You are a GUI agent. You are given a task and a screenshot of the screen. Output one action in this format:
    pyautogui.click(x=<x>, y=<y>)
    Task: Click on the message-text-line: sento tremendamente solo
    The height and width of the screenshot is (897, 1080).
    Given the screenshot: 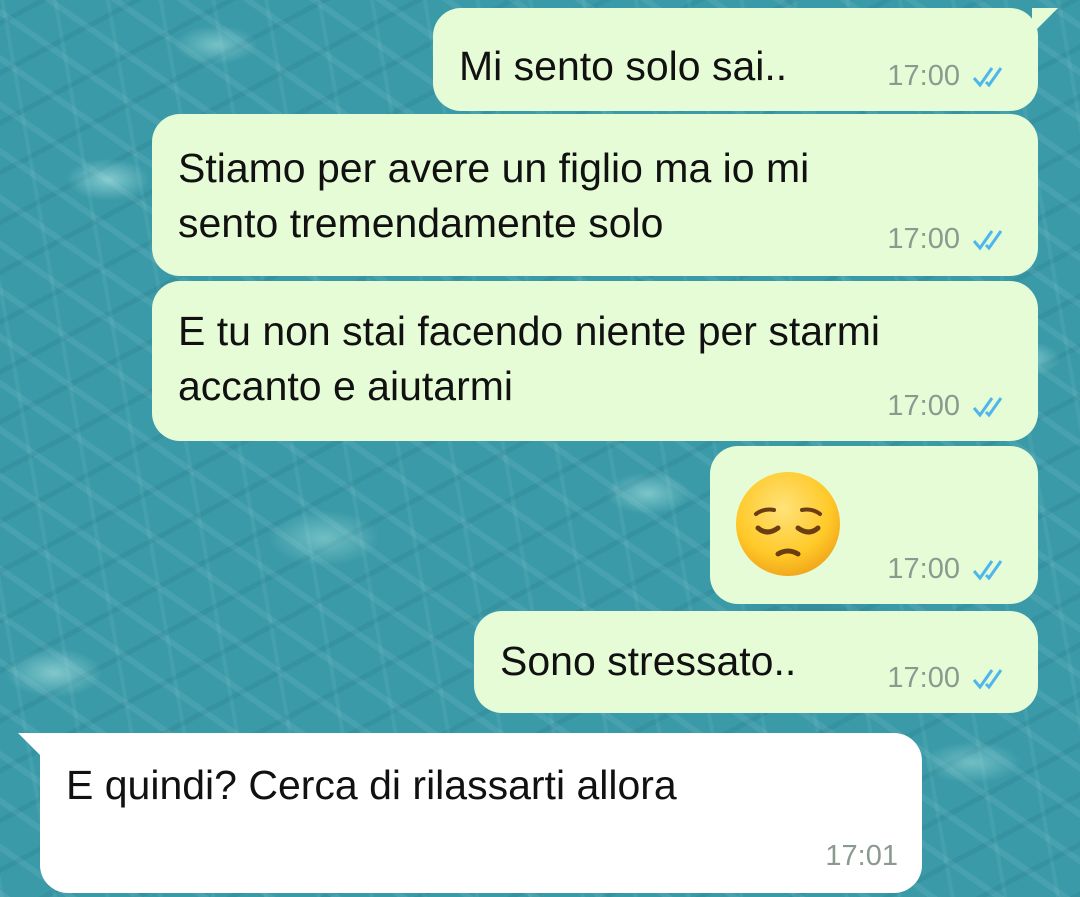 What is the action you would take?
    pyautogui.click(x=421, y=223)
    